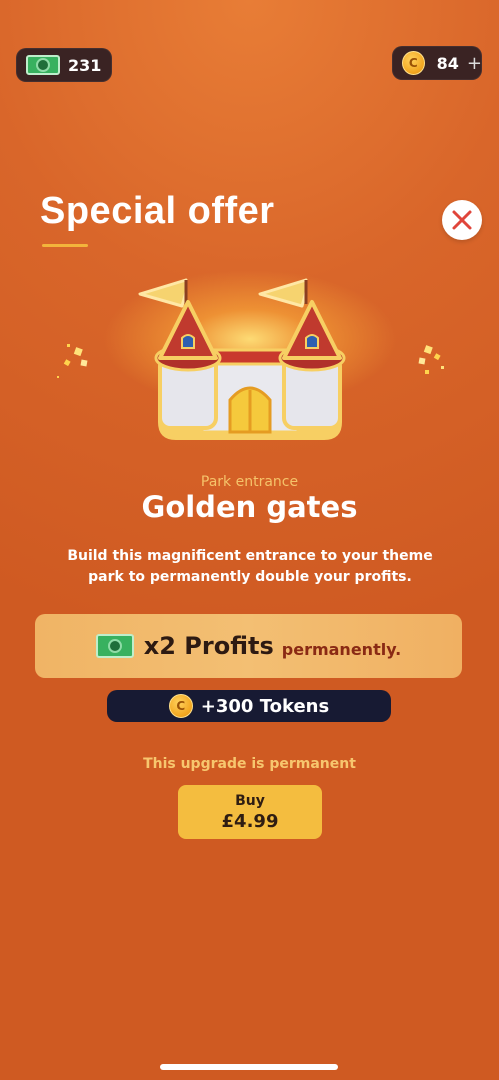 This screenshot has width=499, height=1080. What do you see at coordinates (208, 646) in the screenshot?
I see `profit-multiplier: x2 Profits` at bounding box center [208, 646].